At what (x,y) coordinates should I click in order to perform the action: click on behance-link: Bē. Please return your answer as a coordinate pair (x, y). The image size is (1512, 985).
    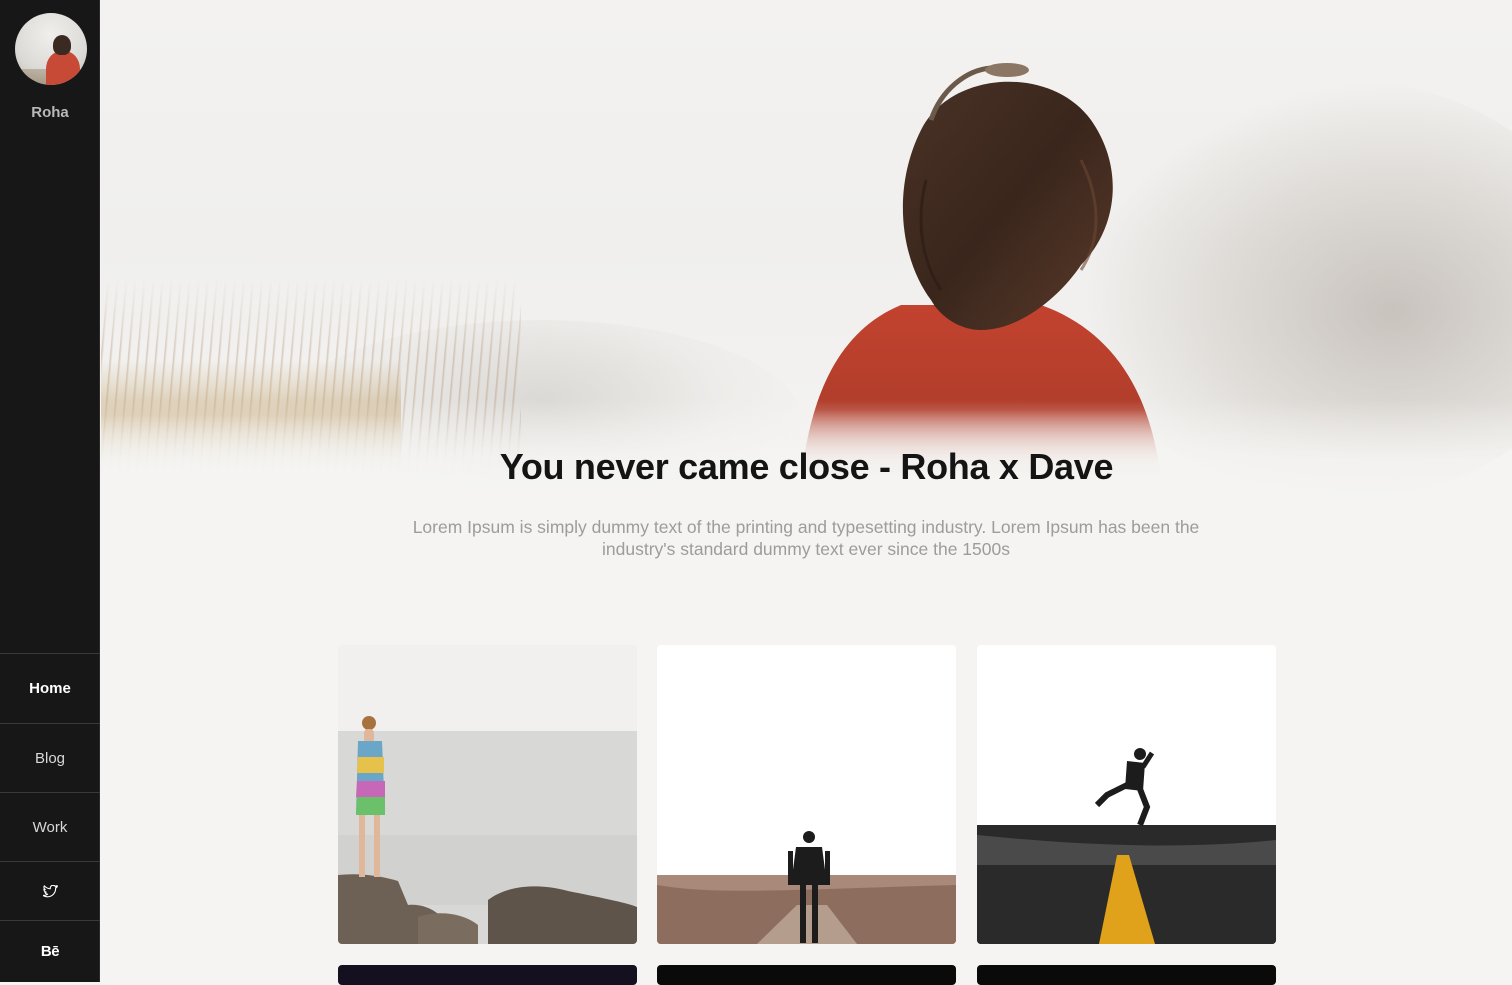
    Looking at the image, I should click on (50, 950).